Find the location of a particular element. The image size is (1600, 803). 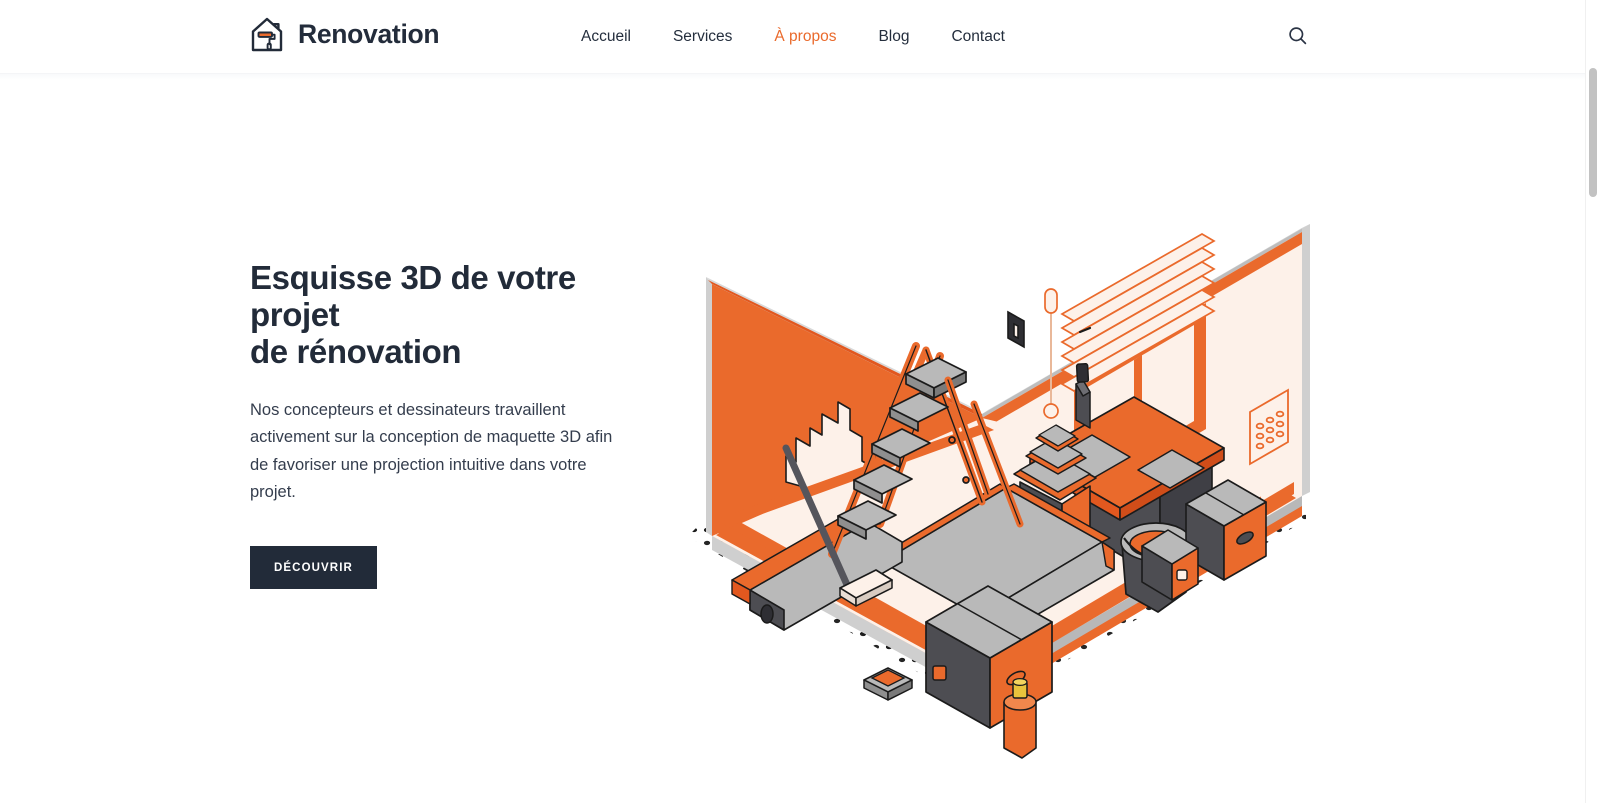

nav-item-blog: Blog is located at coordinates (893, 37).